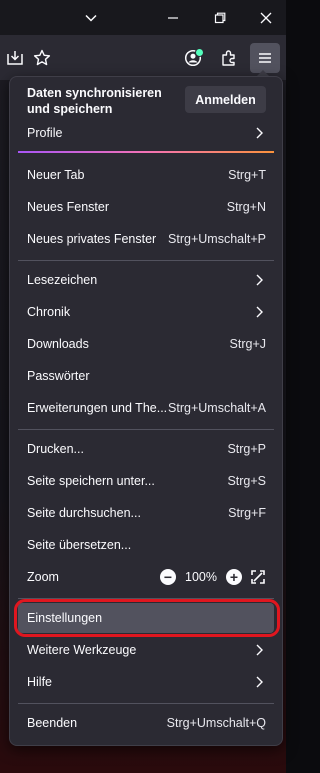  I want to click on restore-button, so click(220, 17).